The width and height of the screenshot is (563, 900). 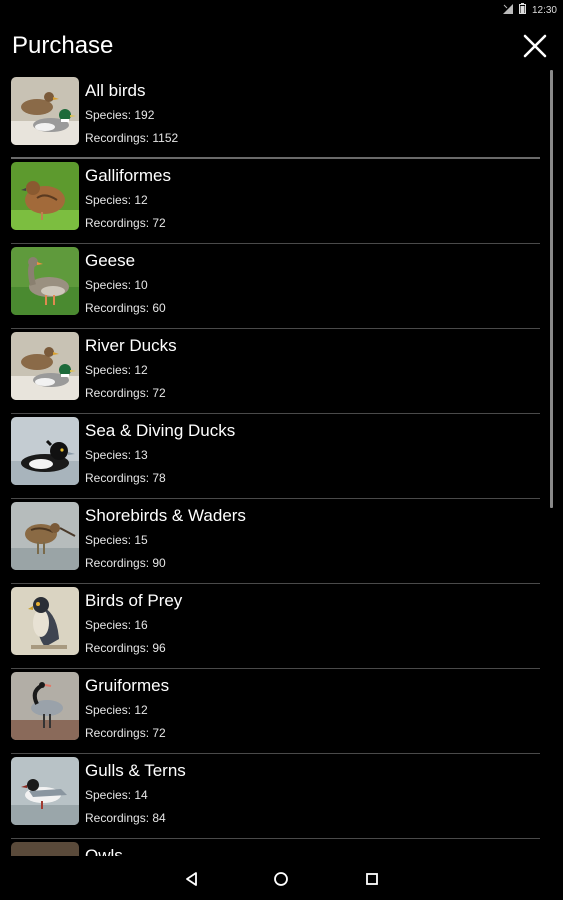 I want to click on species-count: Species: 10, so click(x=116, y=285).